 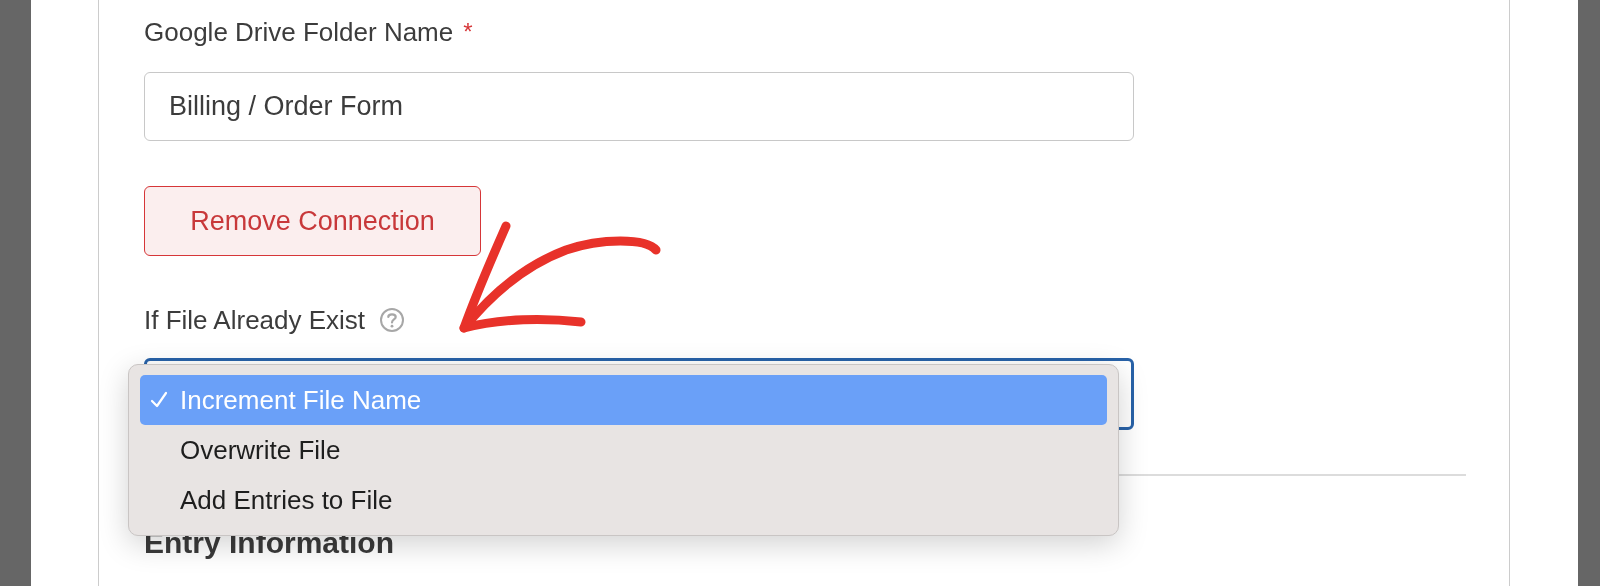 I want to click on required-mark: *, so click(x=468, y=32).